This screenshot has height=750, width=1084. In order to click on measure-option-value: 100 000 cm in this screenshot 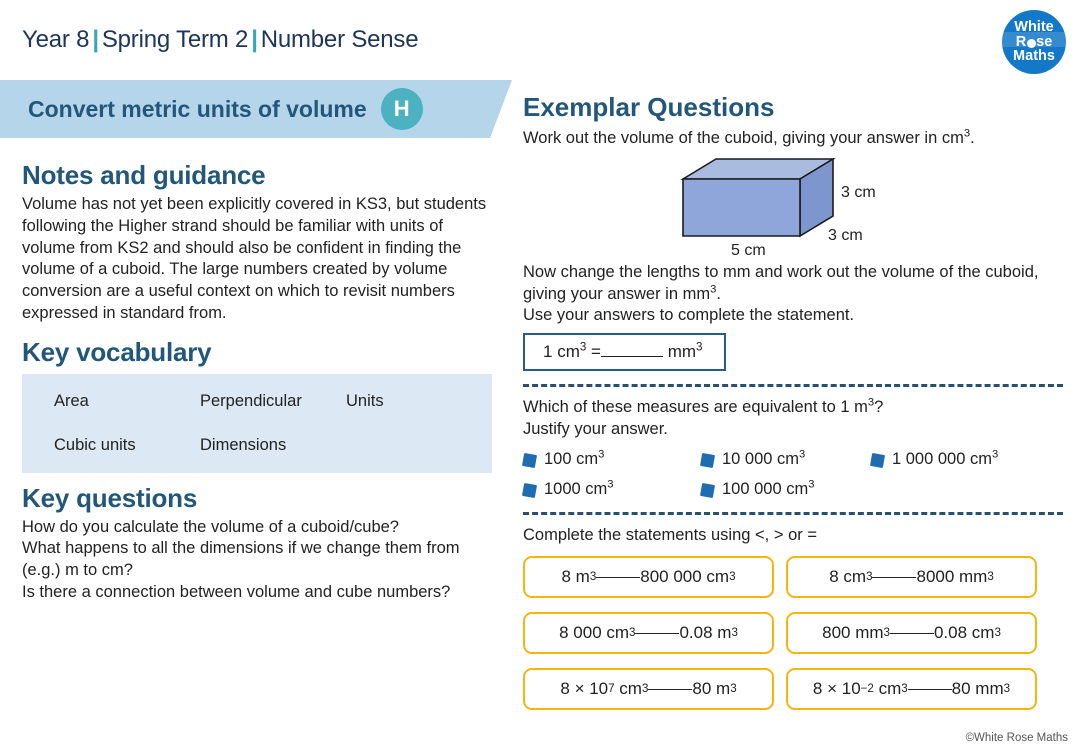, I will do `click(765, 488)`.